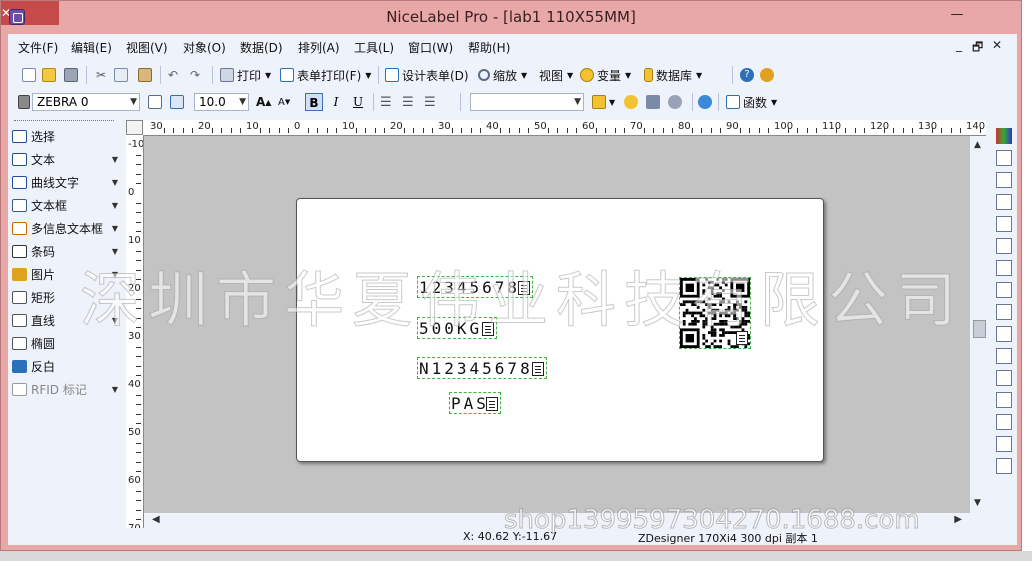  I want to click on ungroup-icon, so click(1004, 422).